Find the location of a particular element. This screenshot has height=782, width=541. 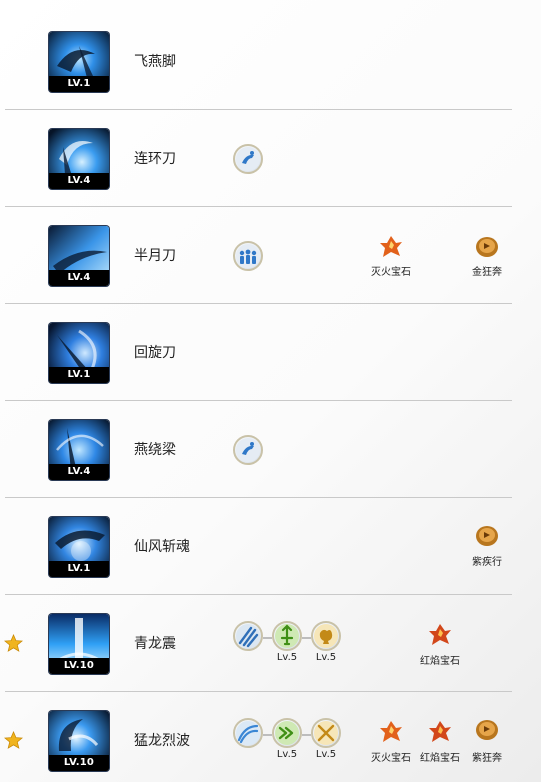

skill-name: 连环刀 is located at coordinates (155, 159).